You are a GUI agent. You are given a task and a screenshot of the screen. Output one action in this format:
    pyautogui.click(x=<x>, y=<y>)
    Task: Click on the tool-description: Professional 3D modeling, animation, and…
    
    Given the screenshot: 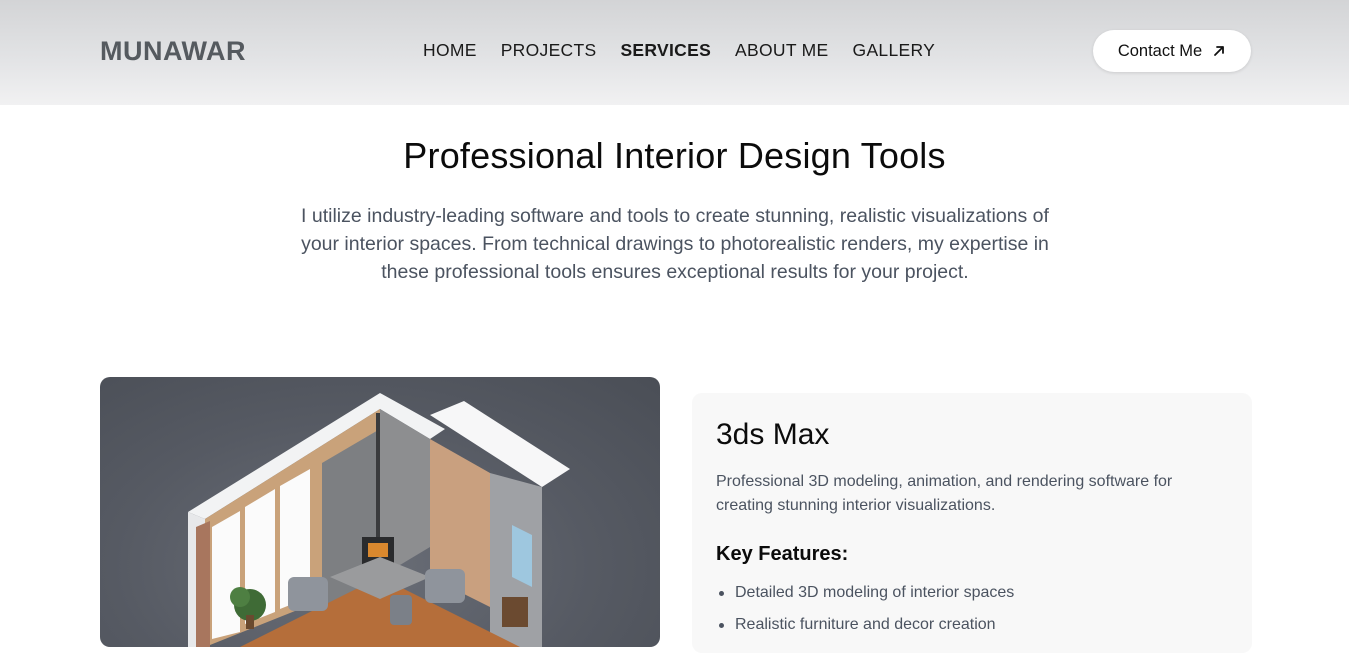 What is the action you would take?
    pyautogui.click(x=944, y=493)
    